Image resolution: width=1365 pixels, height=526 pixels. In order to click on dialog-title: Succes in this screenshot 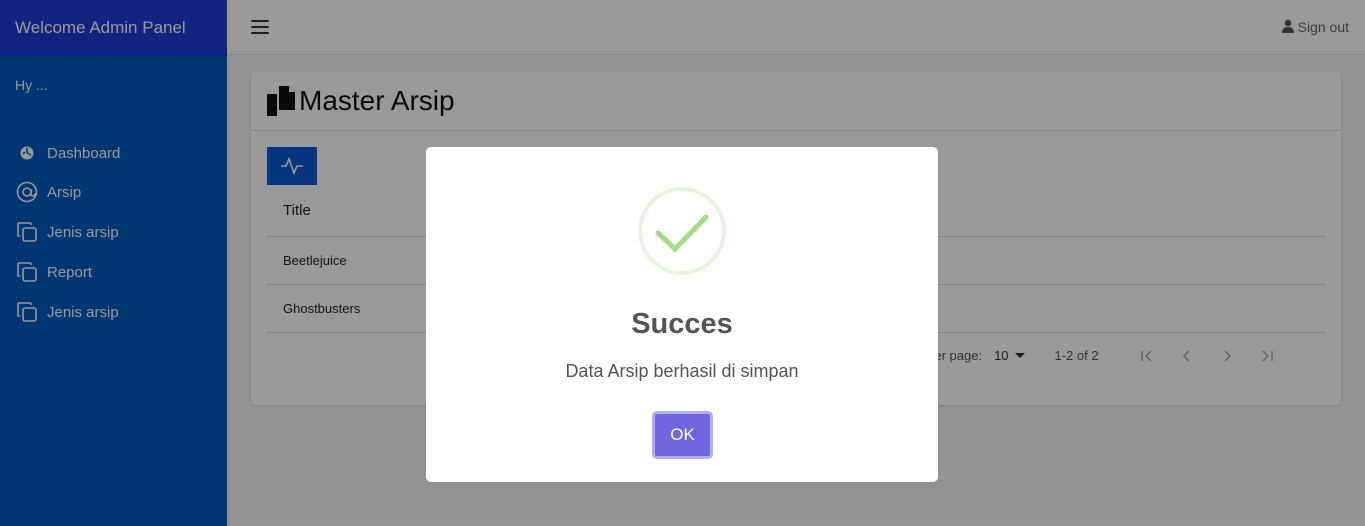, I will do `click(682, 324)`.